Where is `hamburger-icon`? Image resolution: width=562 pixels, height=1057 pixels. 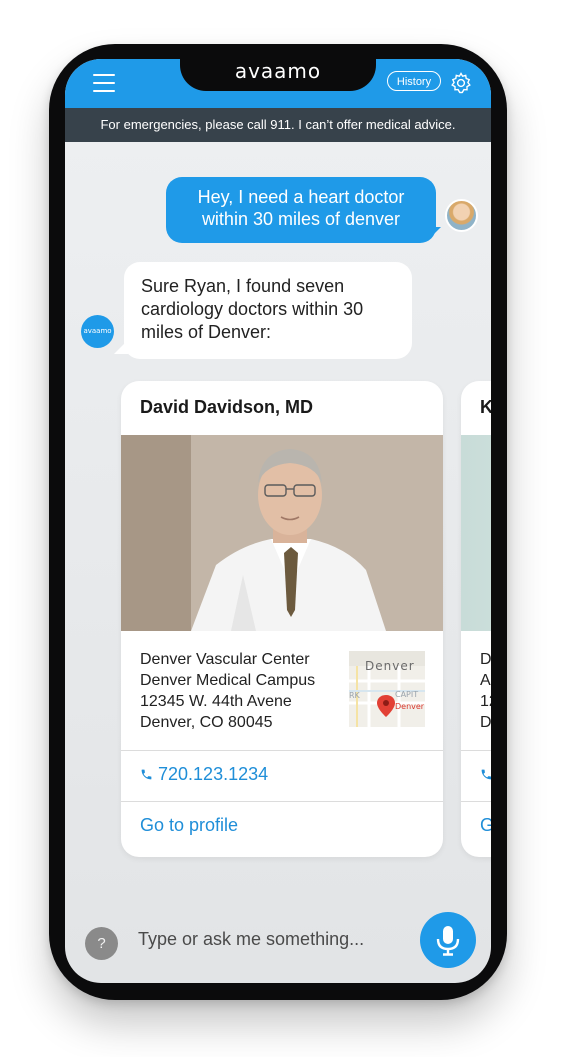
hamburger-icon is located at coordinates (104, 83).